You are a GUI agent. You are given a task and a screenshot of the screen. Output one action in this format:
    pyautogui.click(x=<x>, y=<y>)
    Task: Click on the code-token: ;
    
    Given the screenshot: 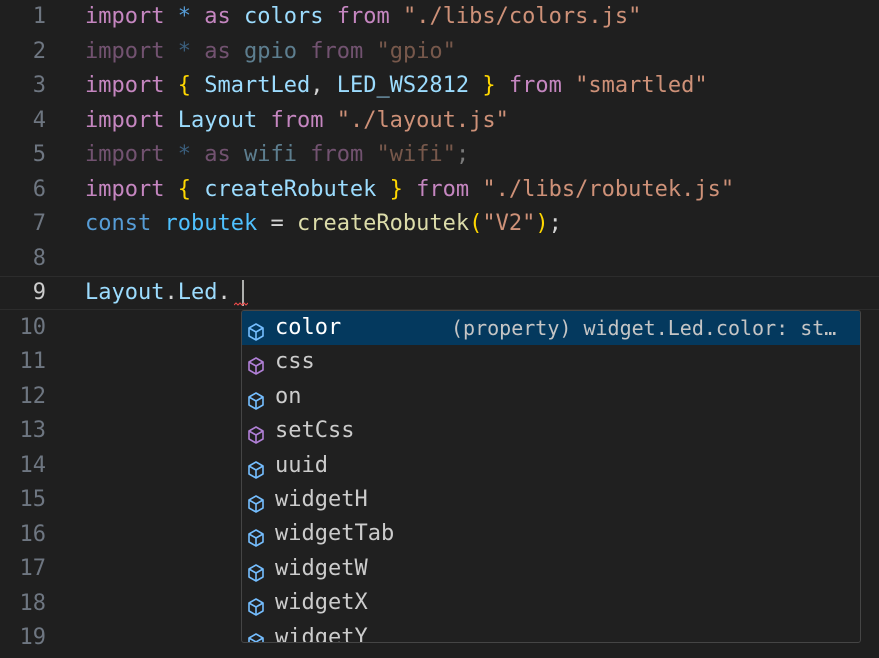 What is the action you would take?
    pyautogui.click(x=462, y=154)
    